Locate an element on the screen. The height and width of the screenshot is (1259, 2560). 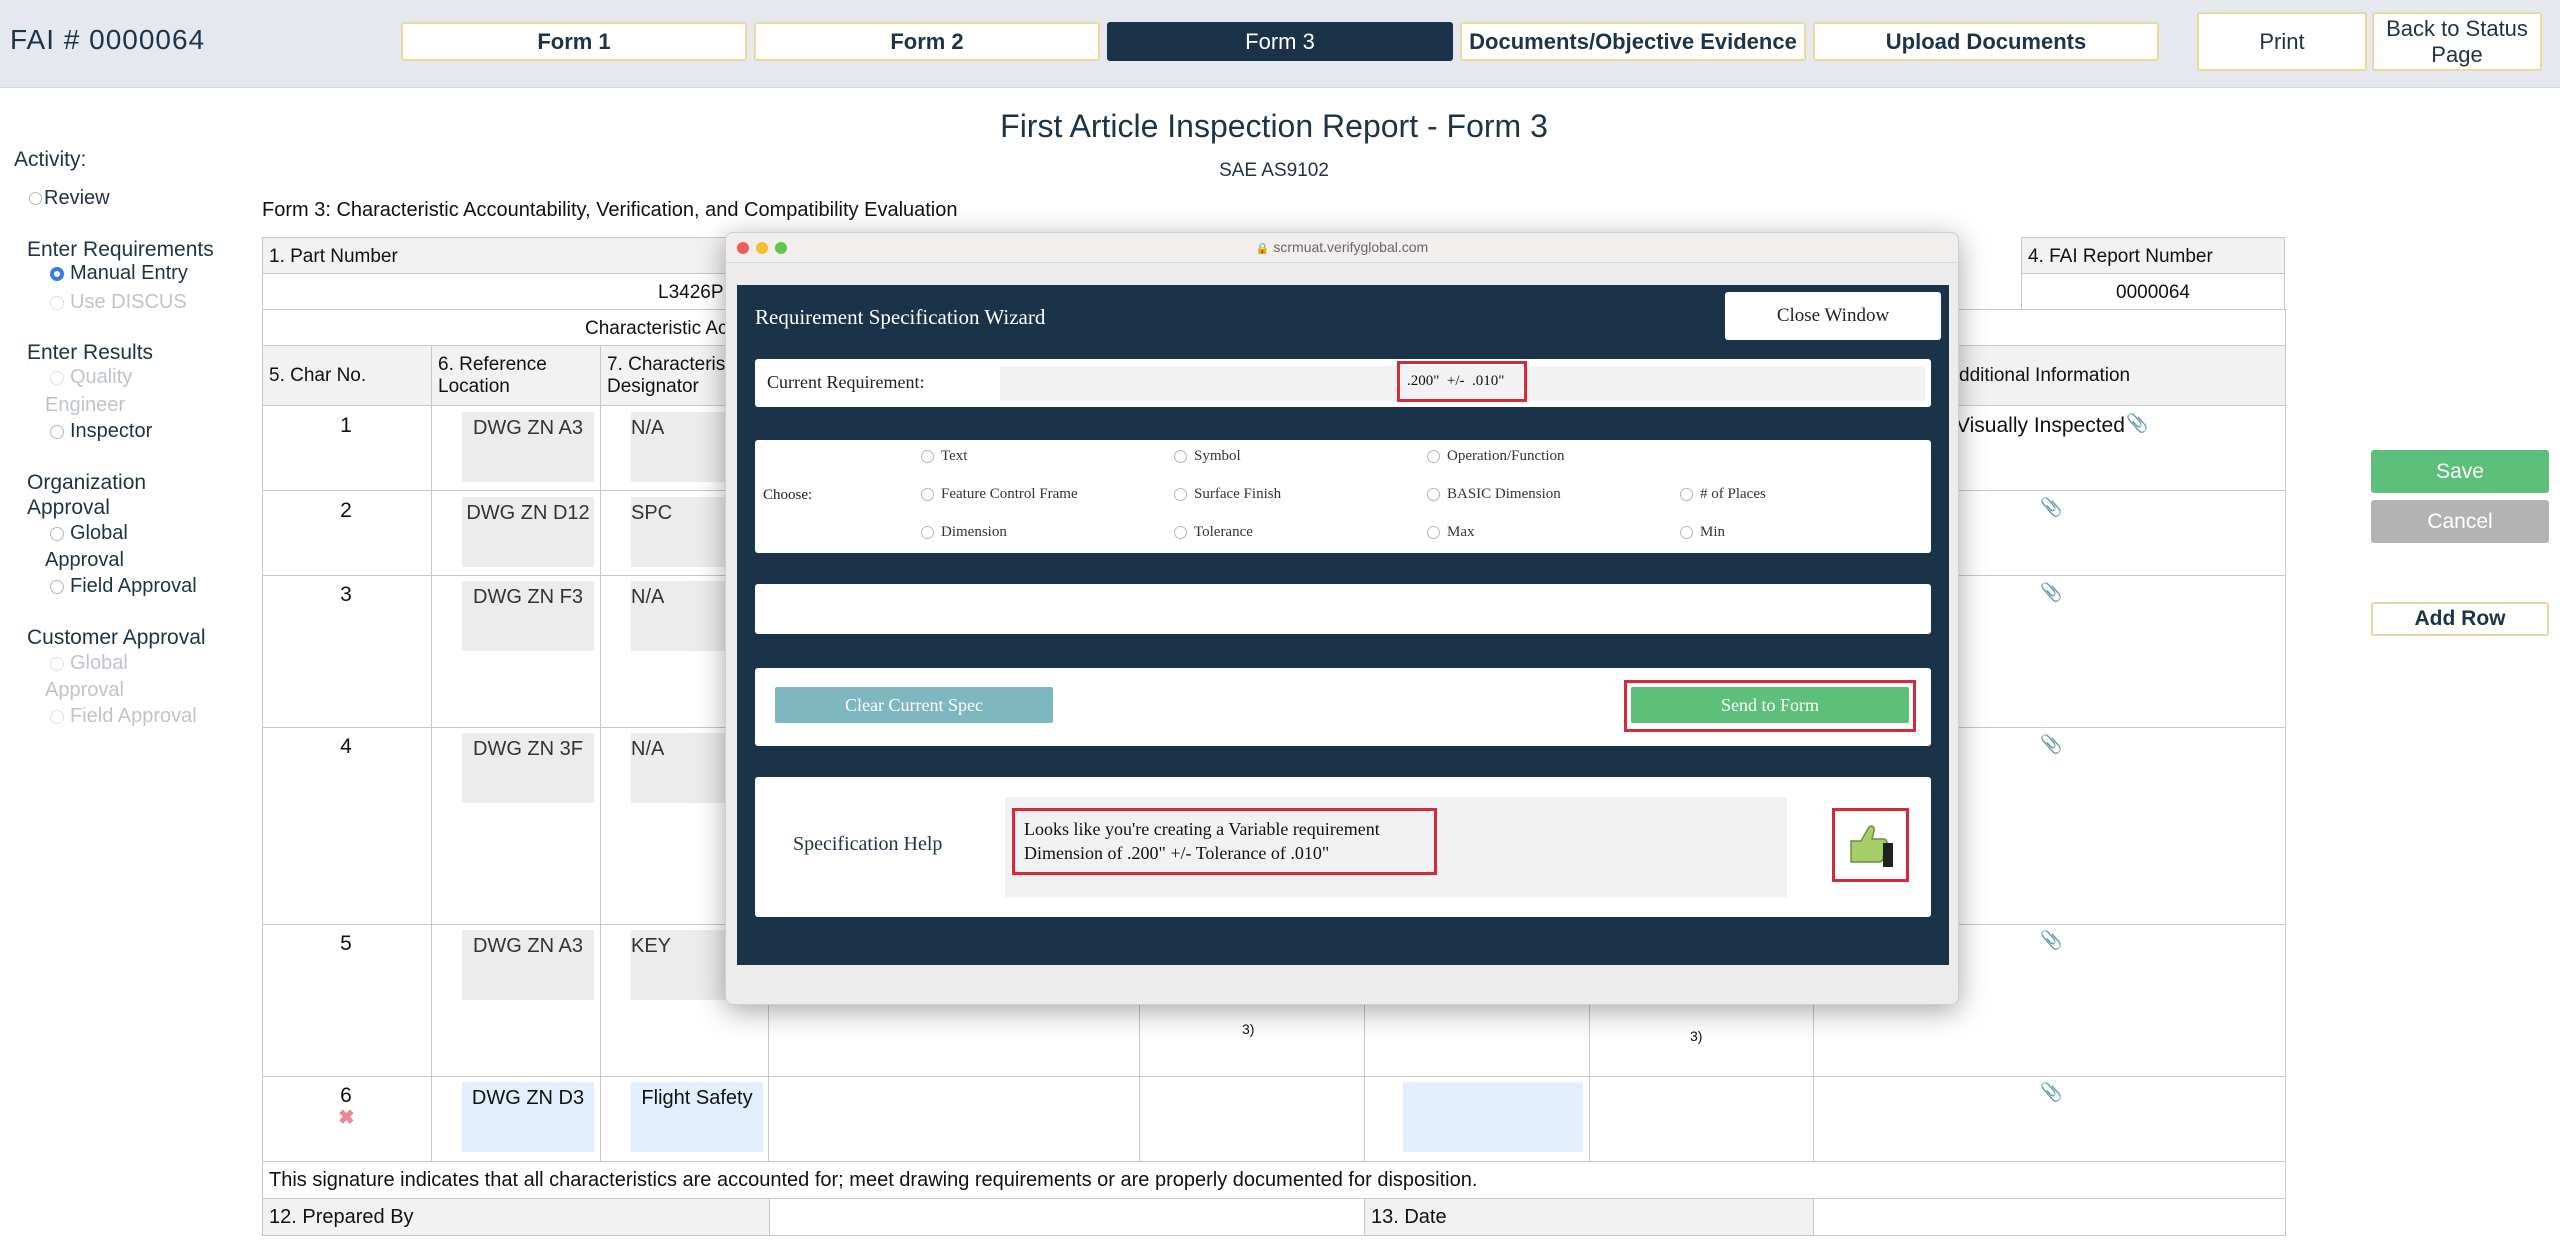
clear-current-spec-button: Clear Current Spec is located at coordinates (914, 705).